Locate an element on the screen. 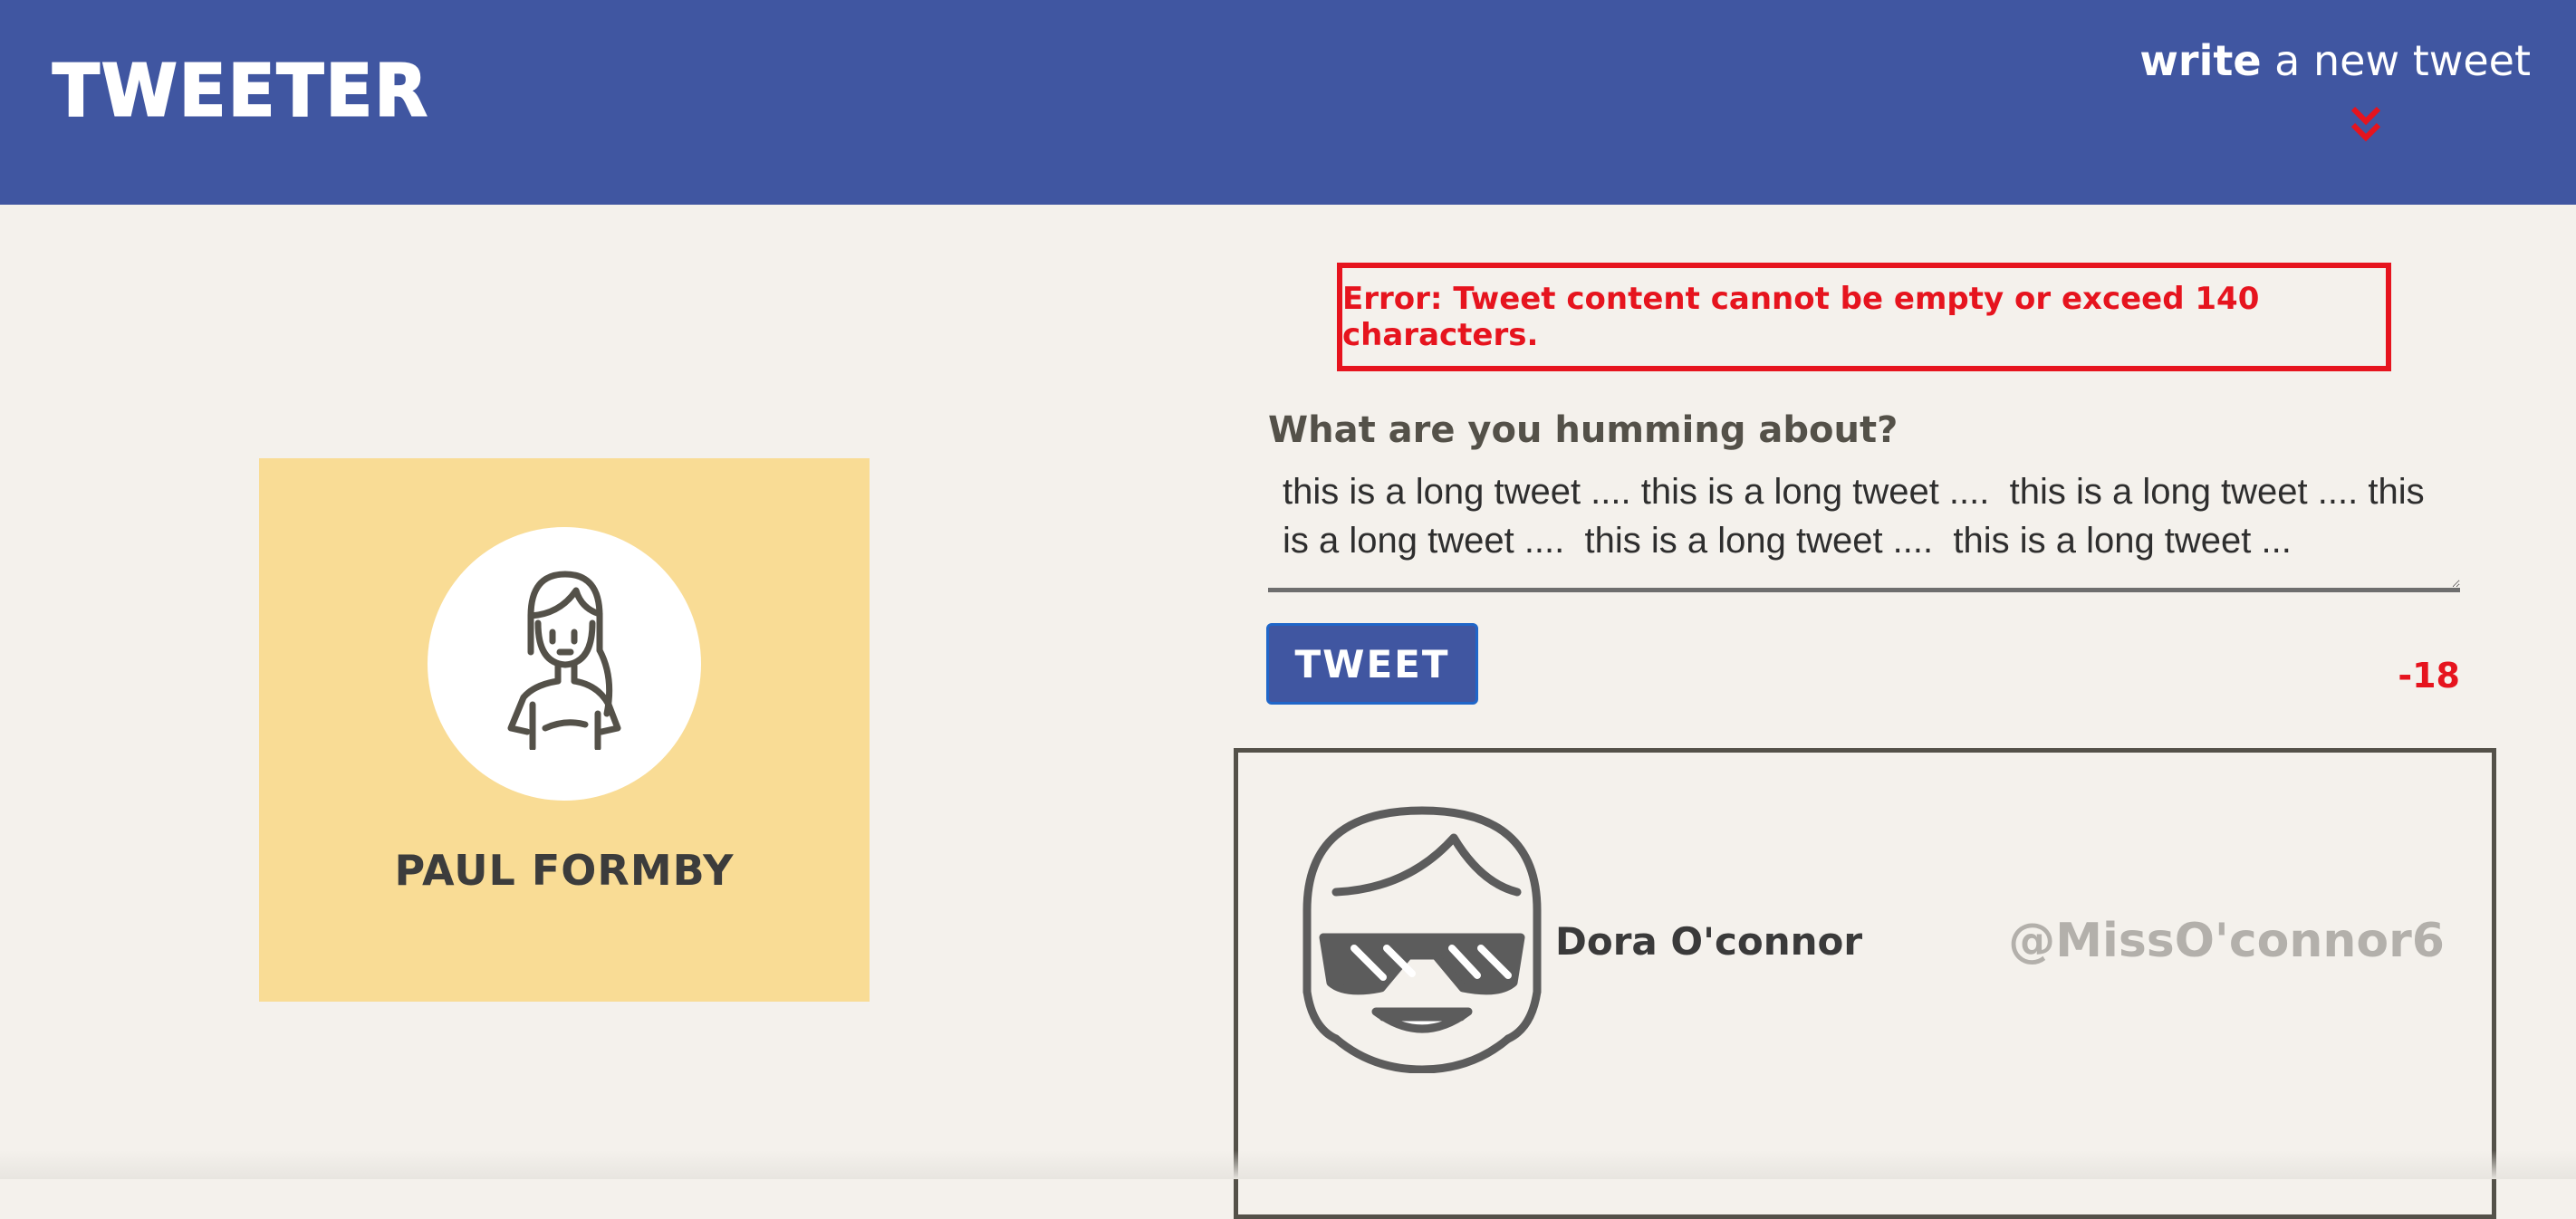 This screenshot has height=1219, width=2576. page-bottom-fade is located at coordinates (1288, 1165).